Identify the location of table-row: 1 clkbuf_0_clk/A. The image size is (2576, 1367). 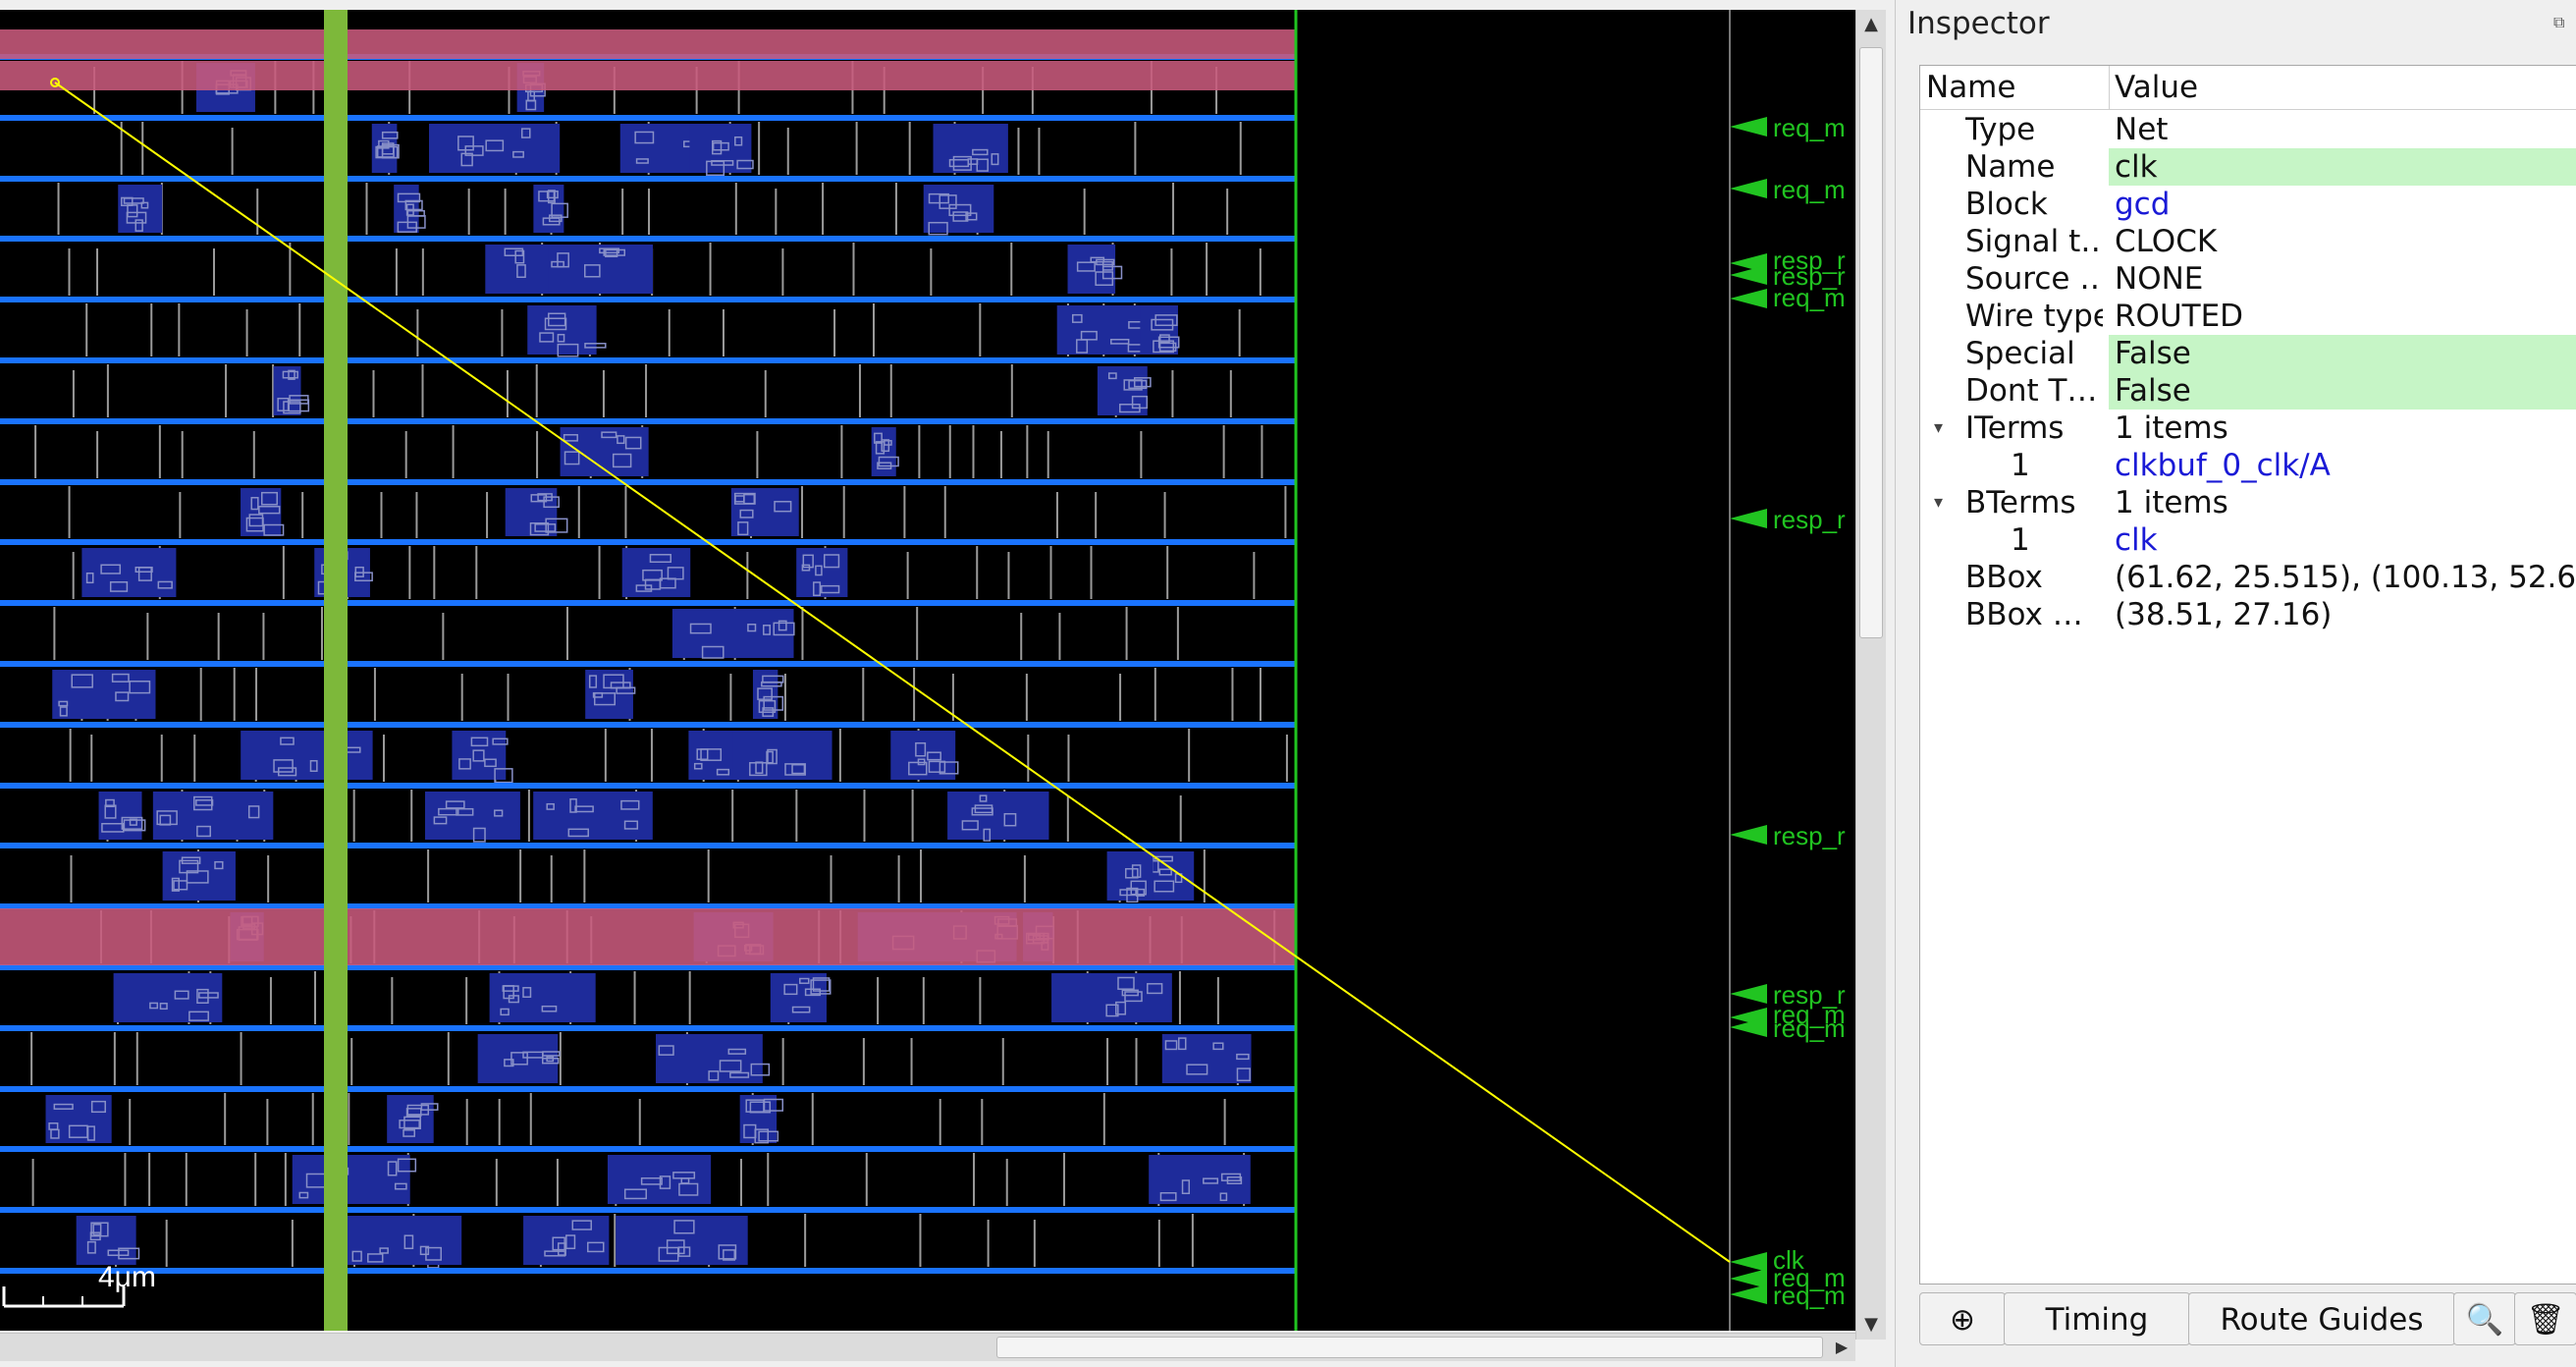
(2248, 465).